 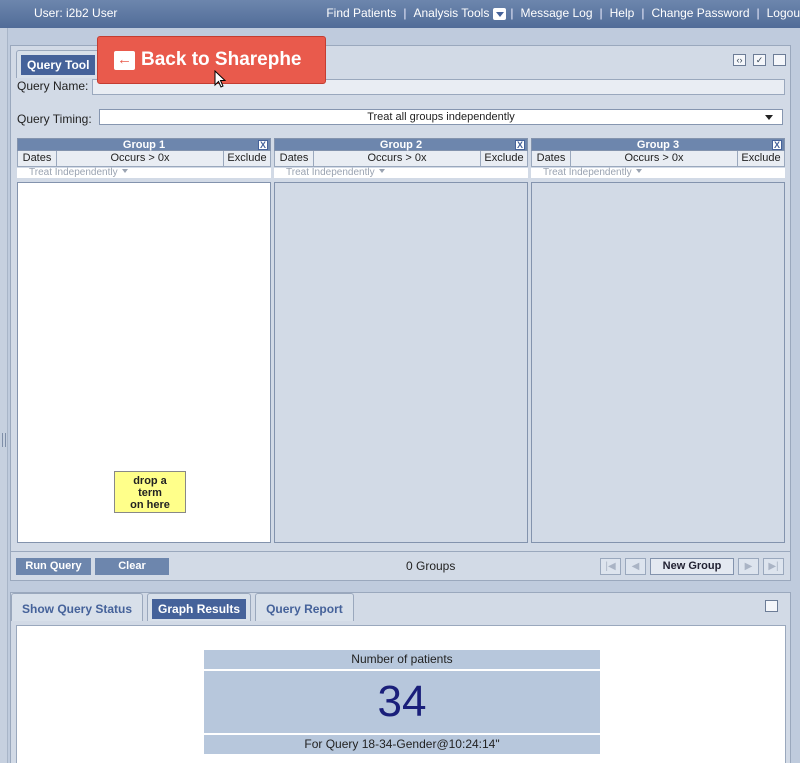 I want to click on run-query-button: Run Query, so click(x=53, y=566).